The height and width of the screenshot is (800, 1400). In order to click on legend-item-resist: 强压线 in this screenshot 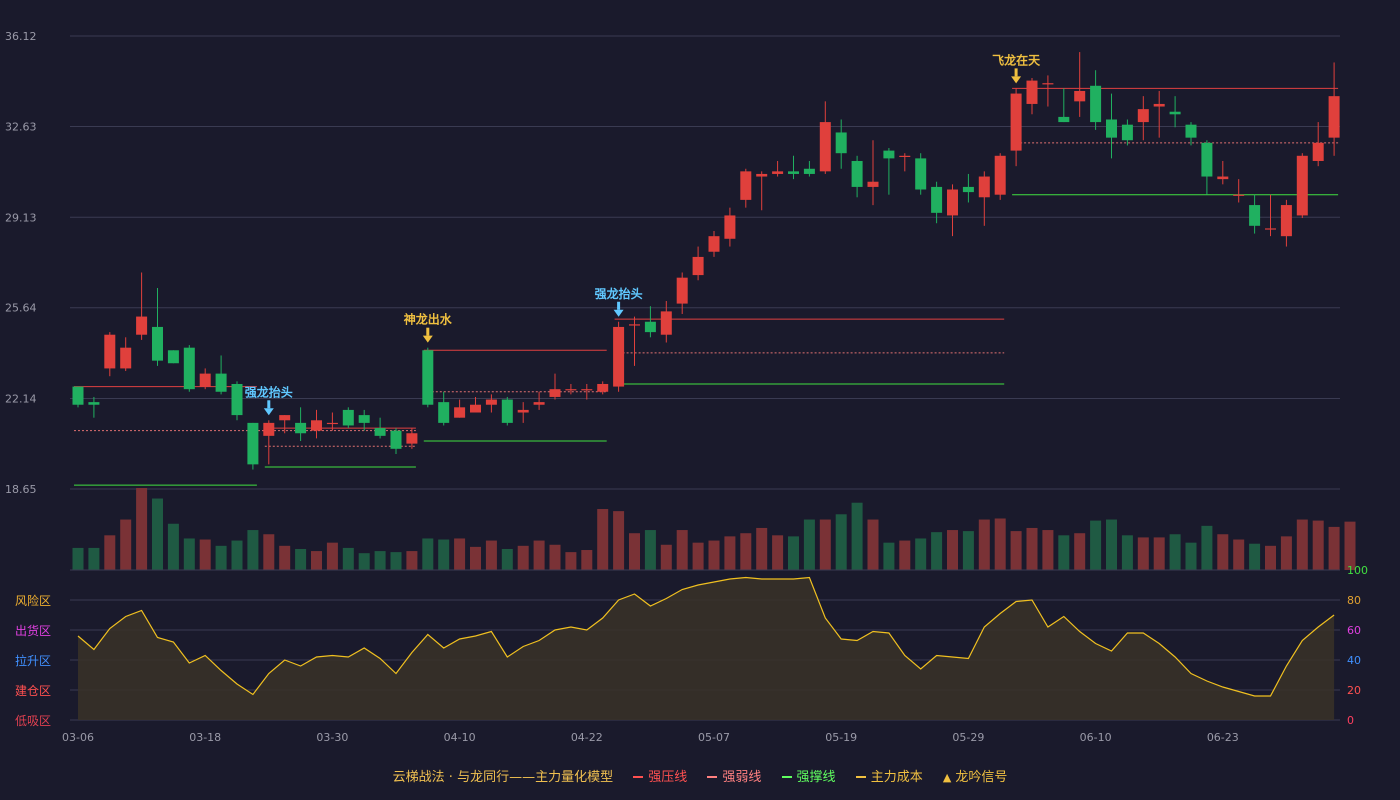, I will do `click(660, 775)`.